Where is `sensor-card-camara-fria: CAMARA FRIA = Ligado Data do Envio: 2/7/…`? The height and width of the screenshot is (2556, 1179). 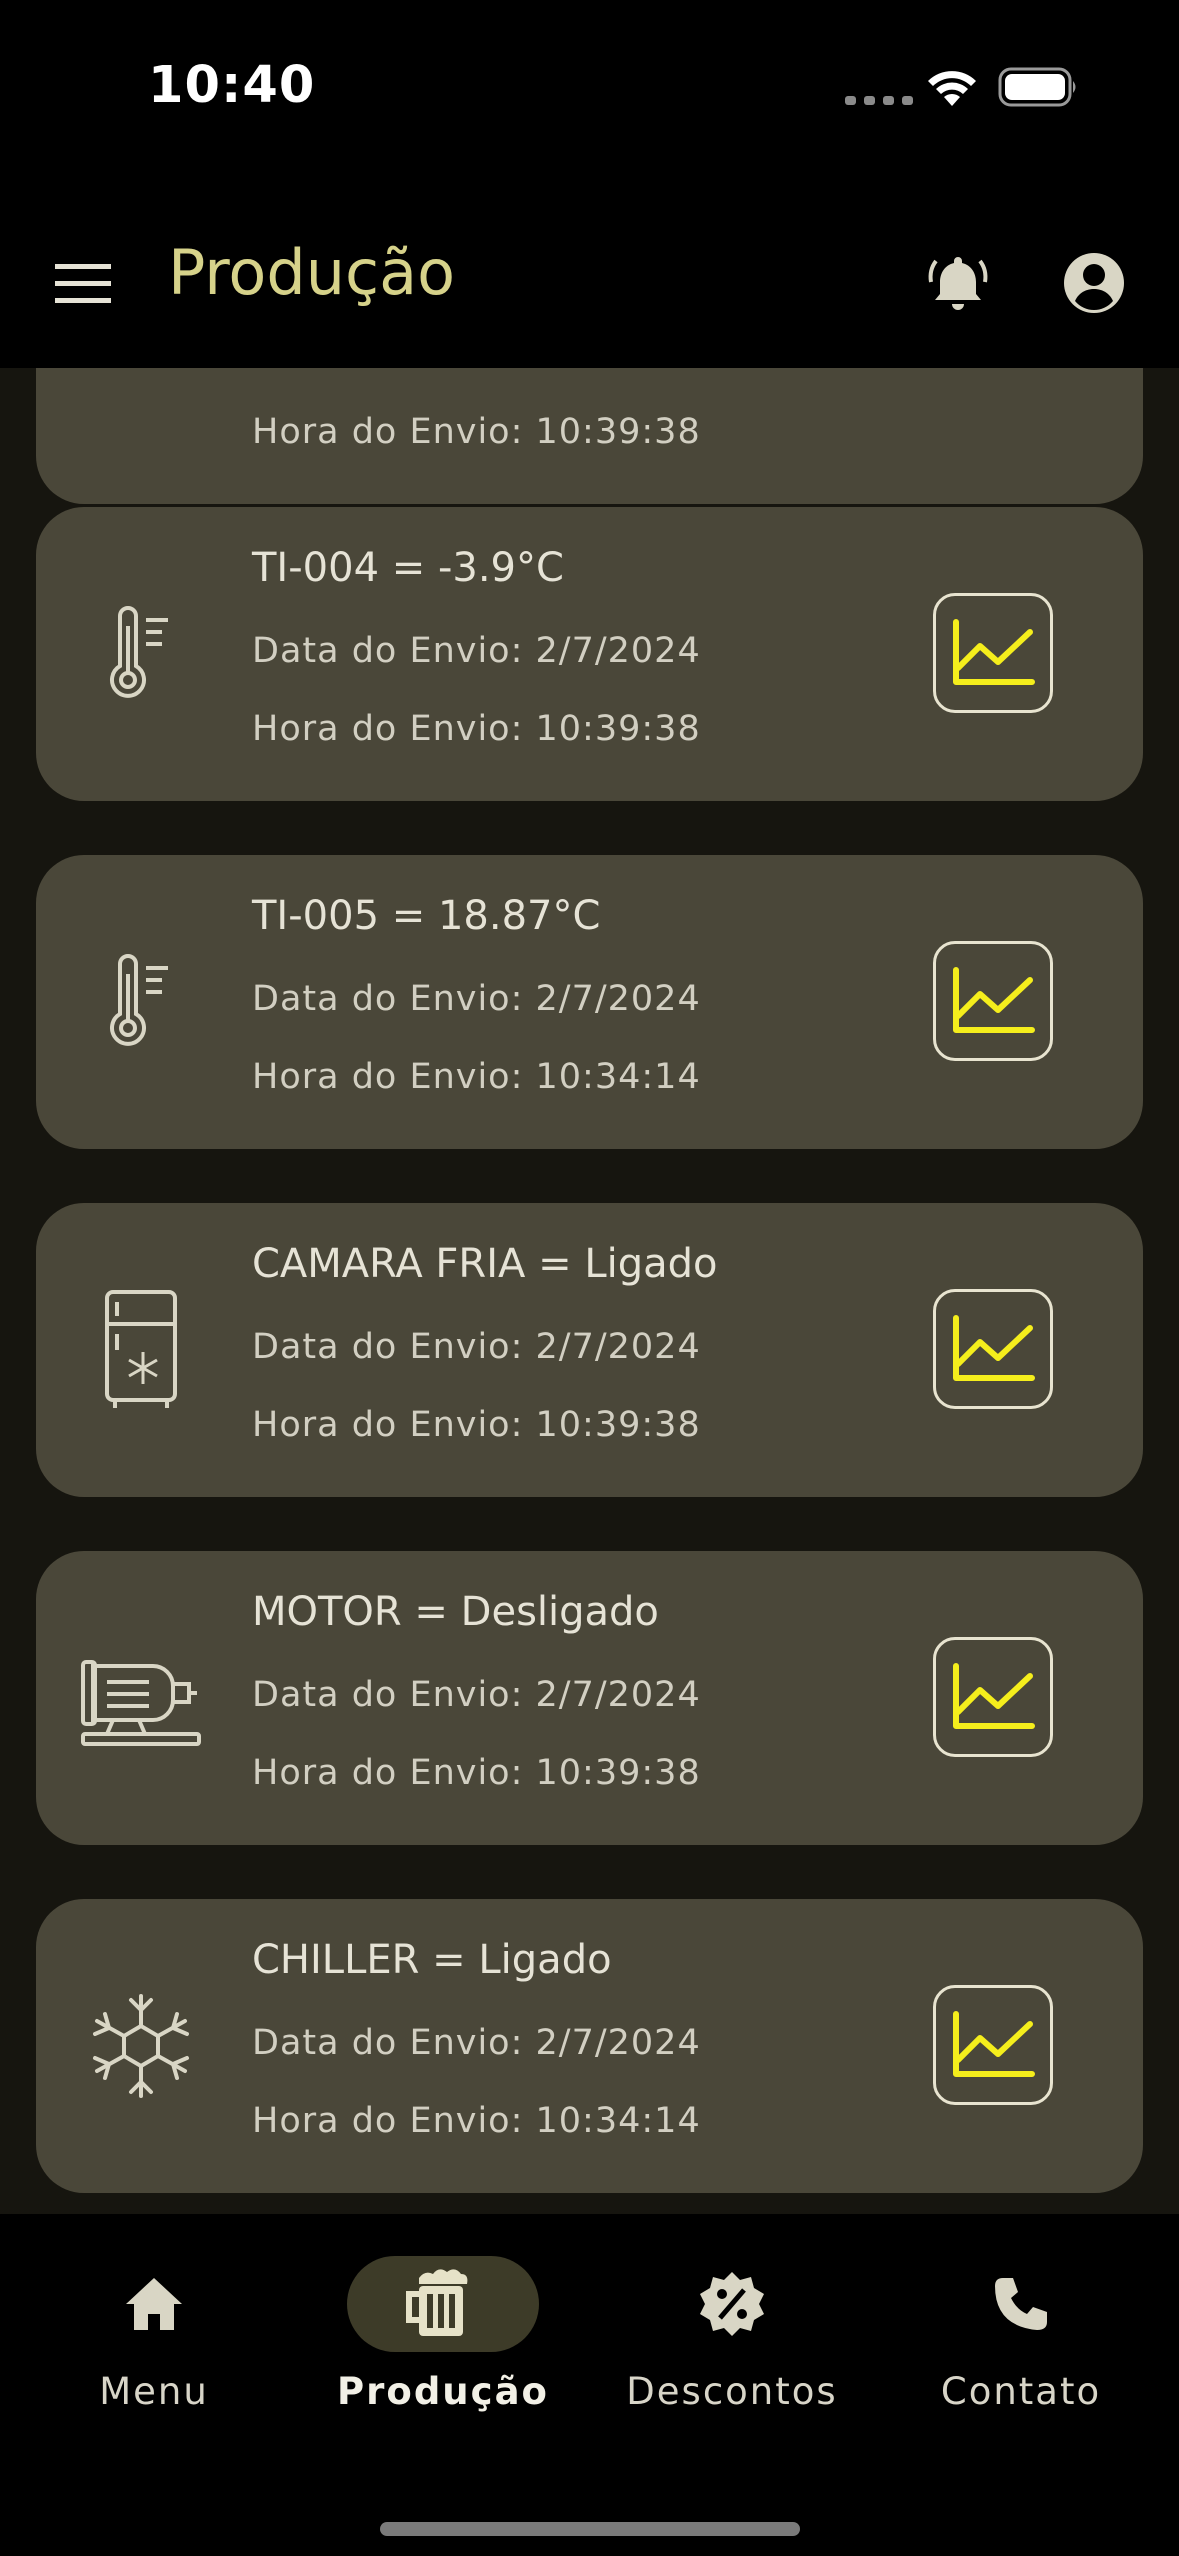
sensor-card-camara-fria: CAMARA FRIA = Ligado Data do Envio: 2/7/… is located at coordinates (589, 1350).